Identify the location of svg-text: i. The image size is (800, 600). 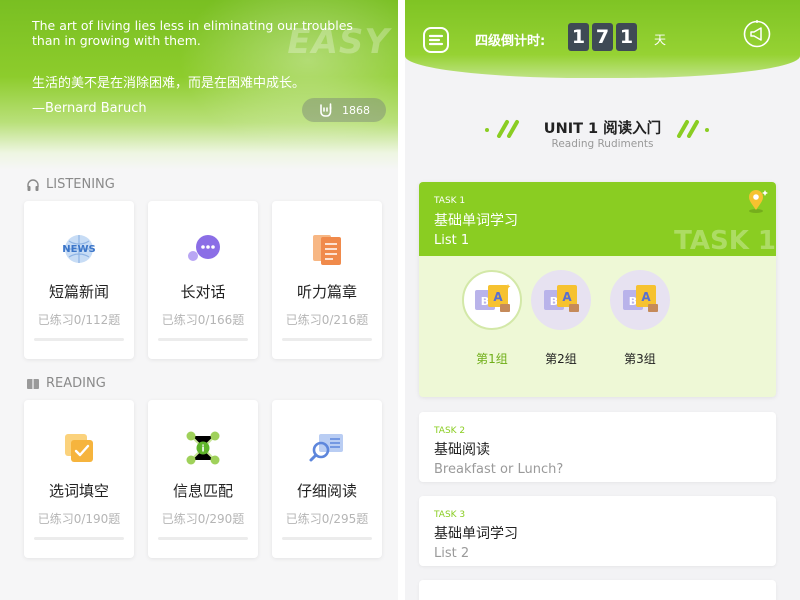
(202, 450).